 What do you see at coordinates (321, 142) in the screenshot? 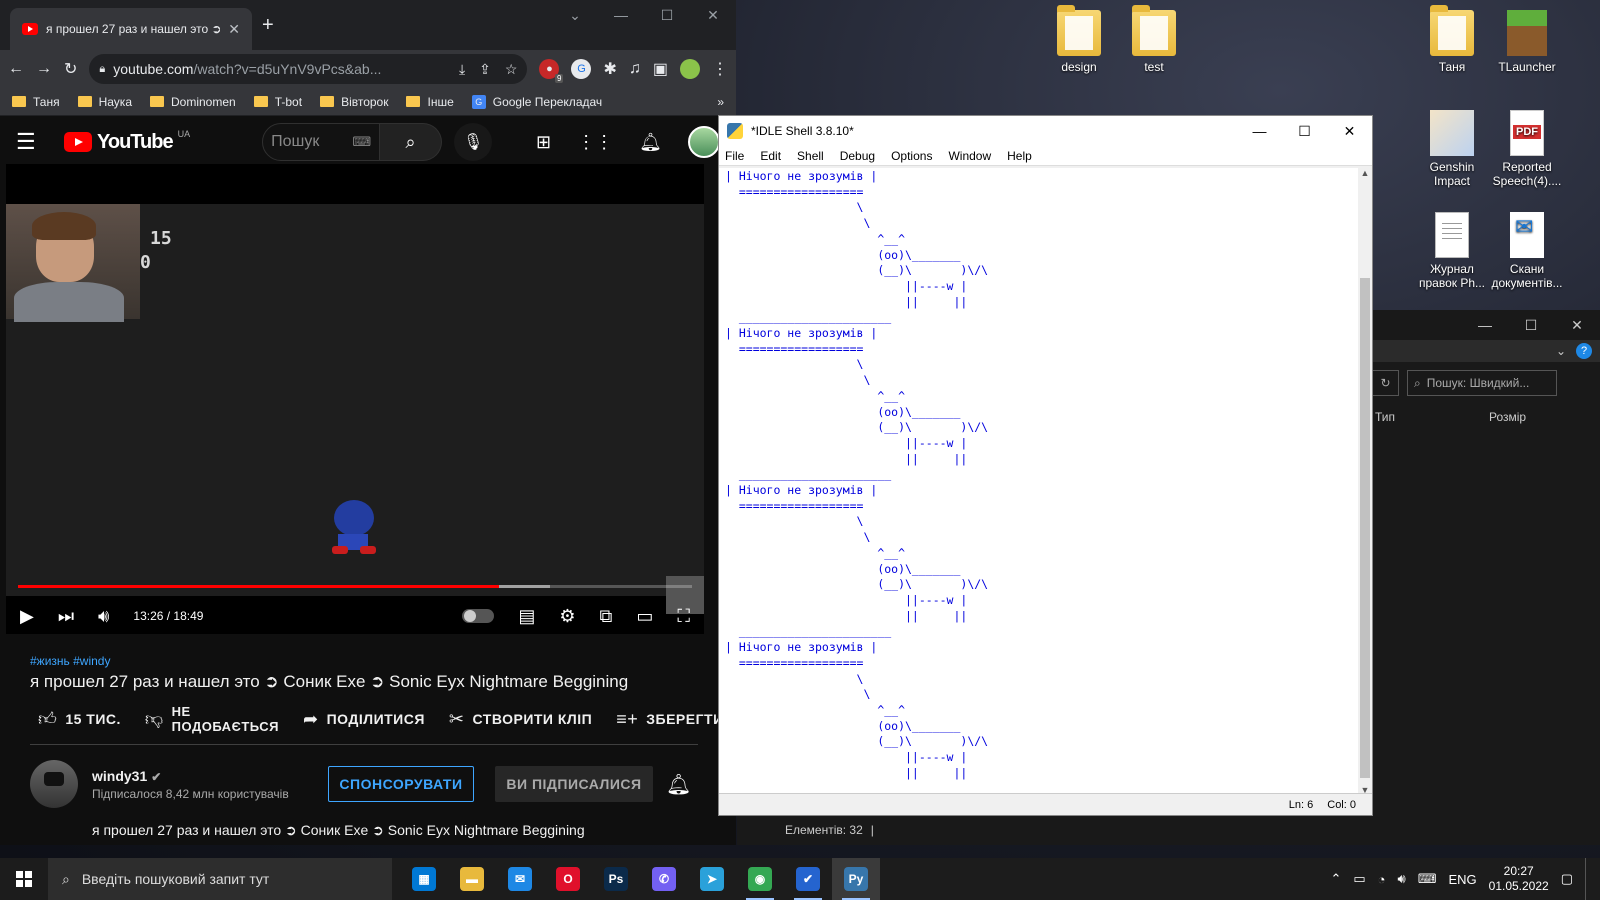
I see `youtube-search-input: Пошук ⌨` at bounding box center [321, 142].